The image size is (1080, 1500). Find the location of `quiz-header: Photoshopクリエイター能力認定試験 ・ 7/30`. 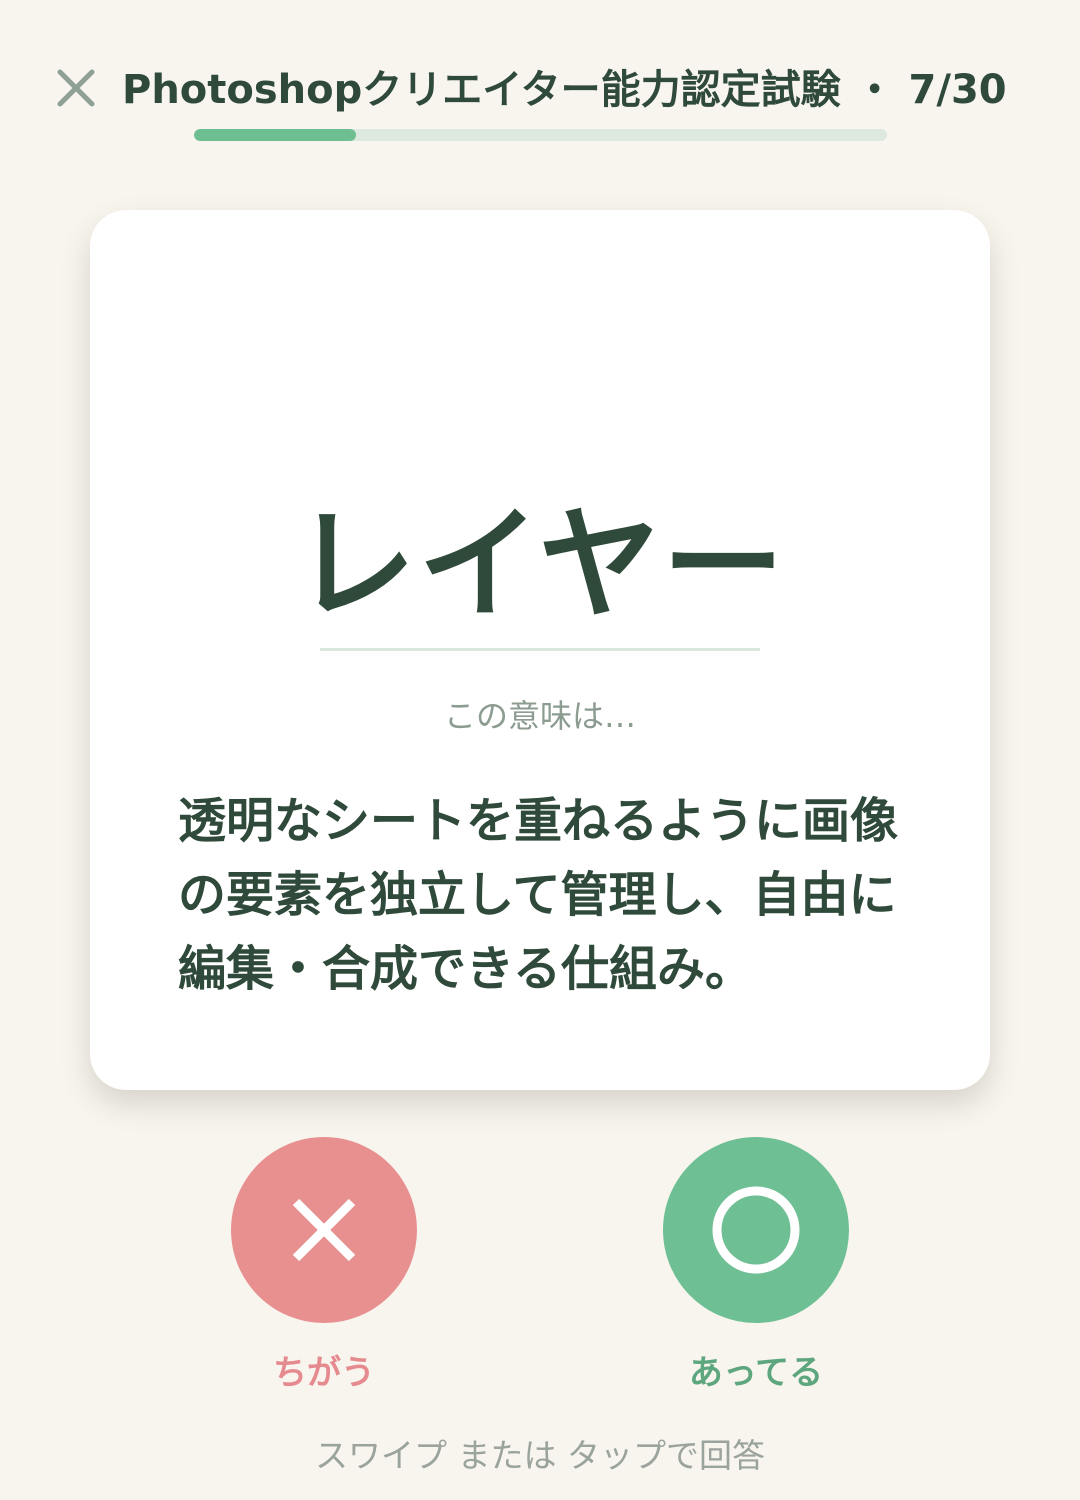

quiz-header: Photoshopクリエイター能力認定試験 ・ 7/30 is located at coordinates (540, 80).